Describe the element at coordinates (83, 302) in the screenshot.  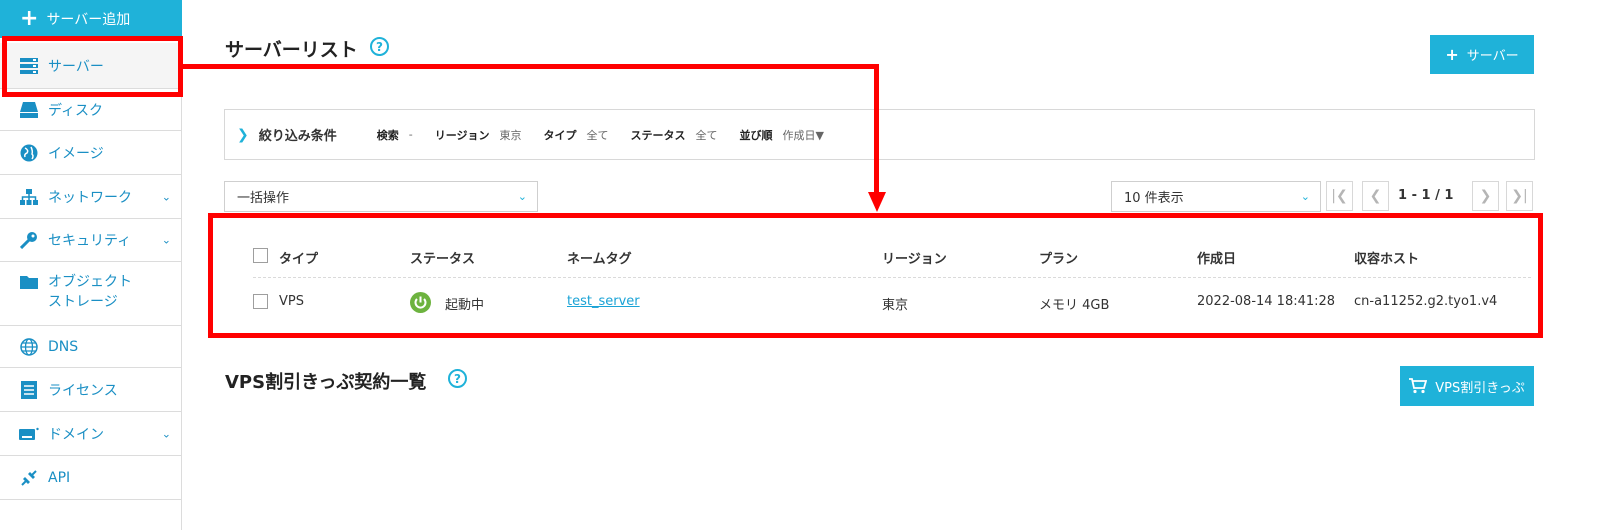
I see `sidebar-item-label-line2: ストレージ` at that location.